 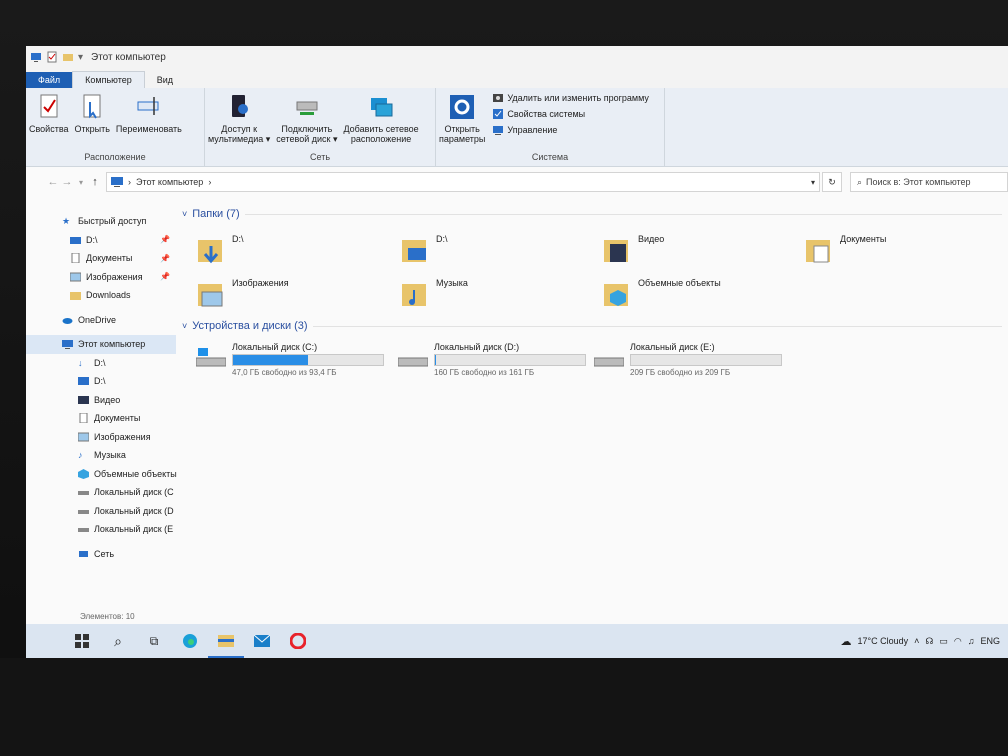 I want to click on media-access-button: Доступ к мультимедиа ▾, so click(x=239, y=118).